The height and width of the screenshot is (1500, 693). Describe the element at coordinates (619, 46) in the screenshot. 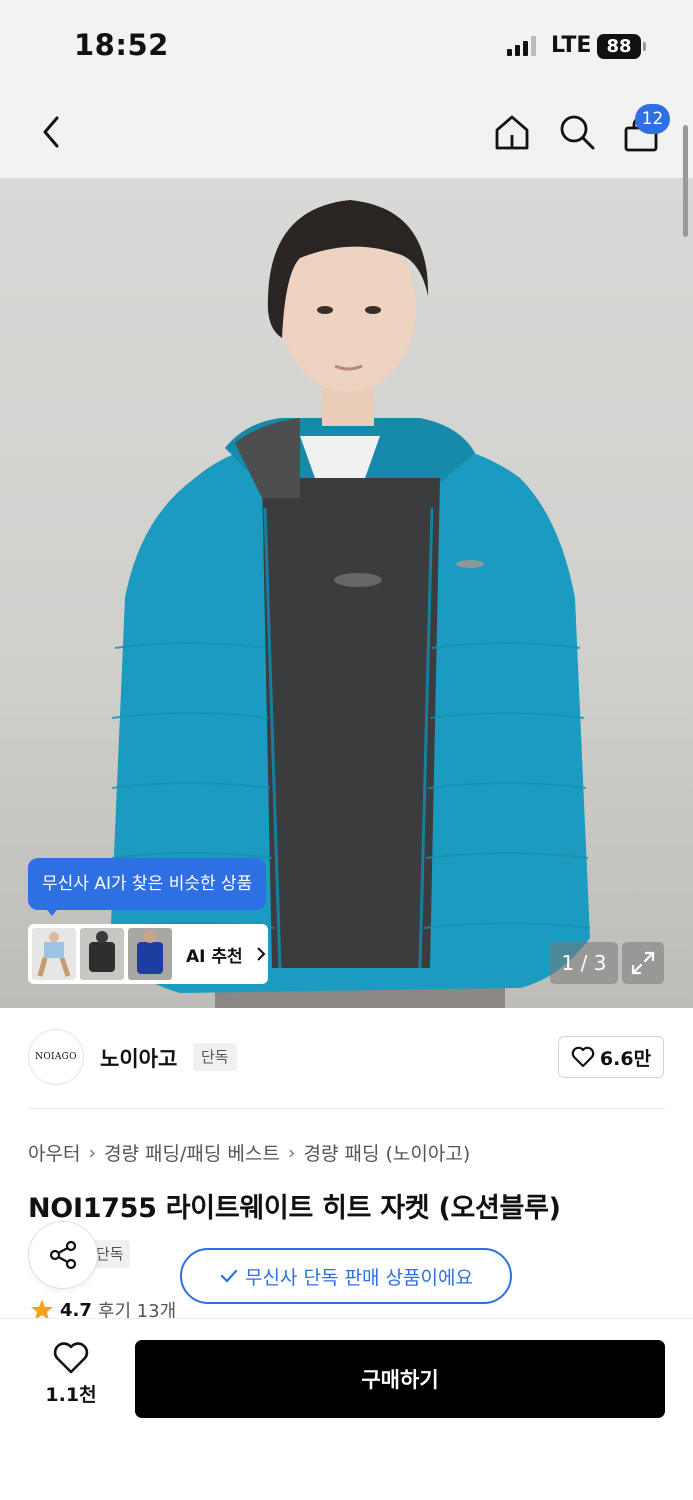

I see `battery-icon: 88` at that location.